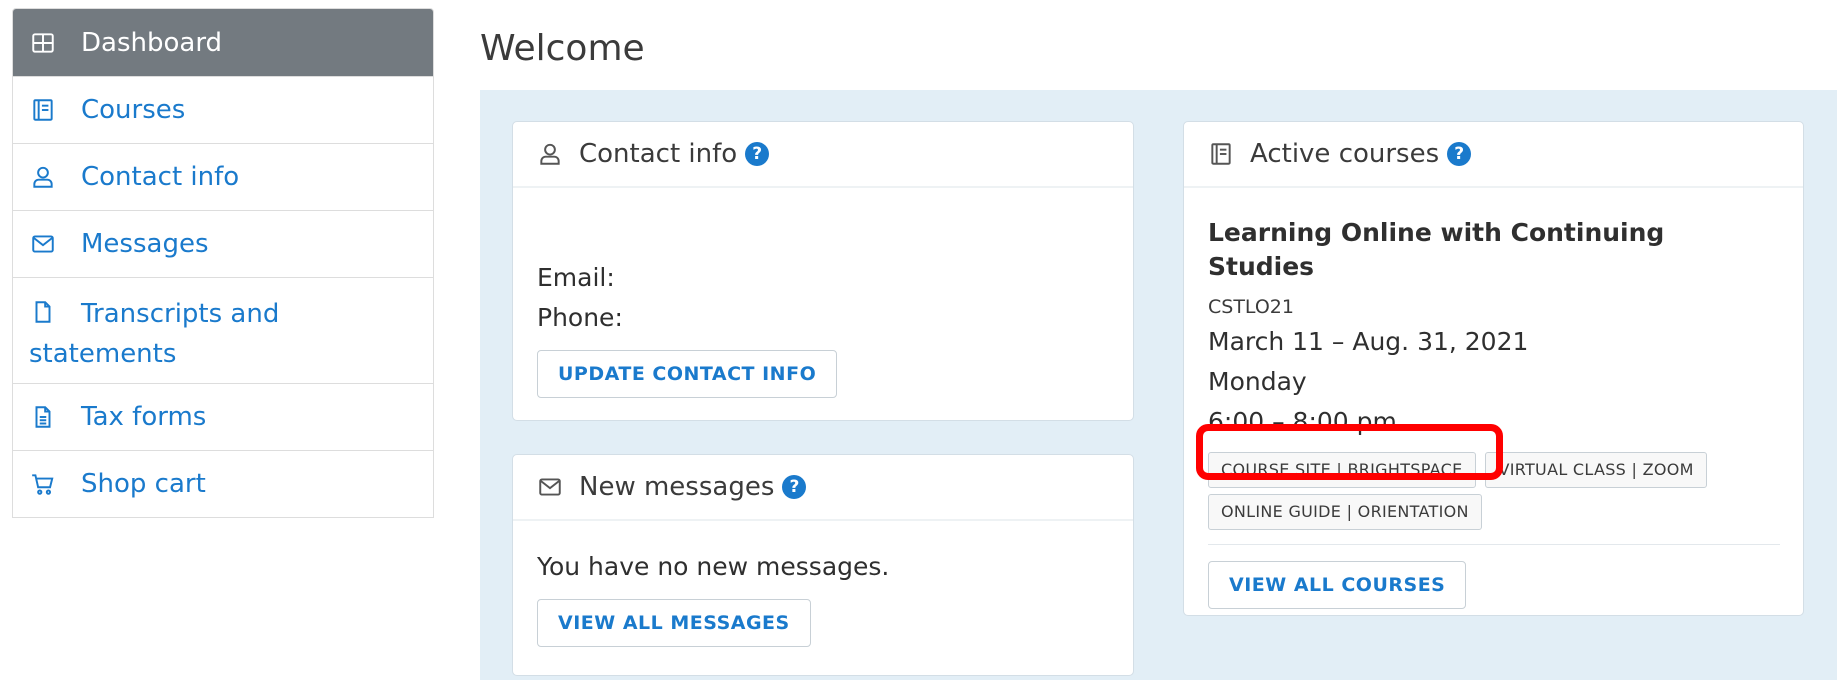 This screenshot has width=1837, height=680. I want to click on card-header: New messages ?, so click(823, 488).